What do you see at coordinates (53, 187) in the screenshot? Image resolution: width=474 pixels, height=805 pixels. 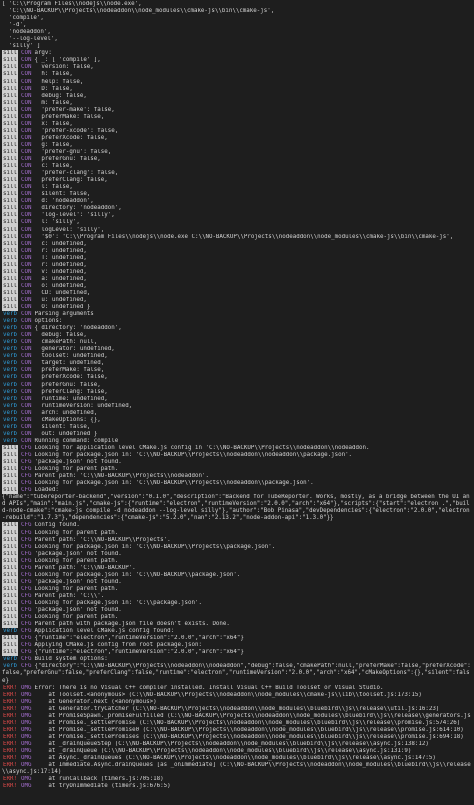 I see `log-message: l: false,` at bounding box center [53, 187].